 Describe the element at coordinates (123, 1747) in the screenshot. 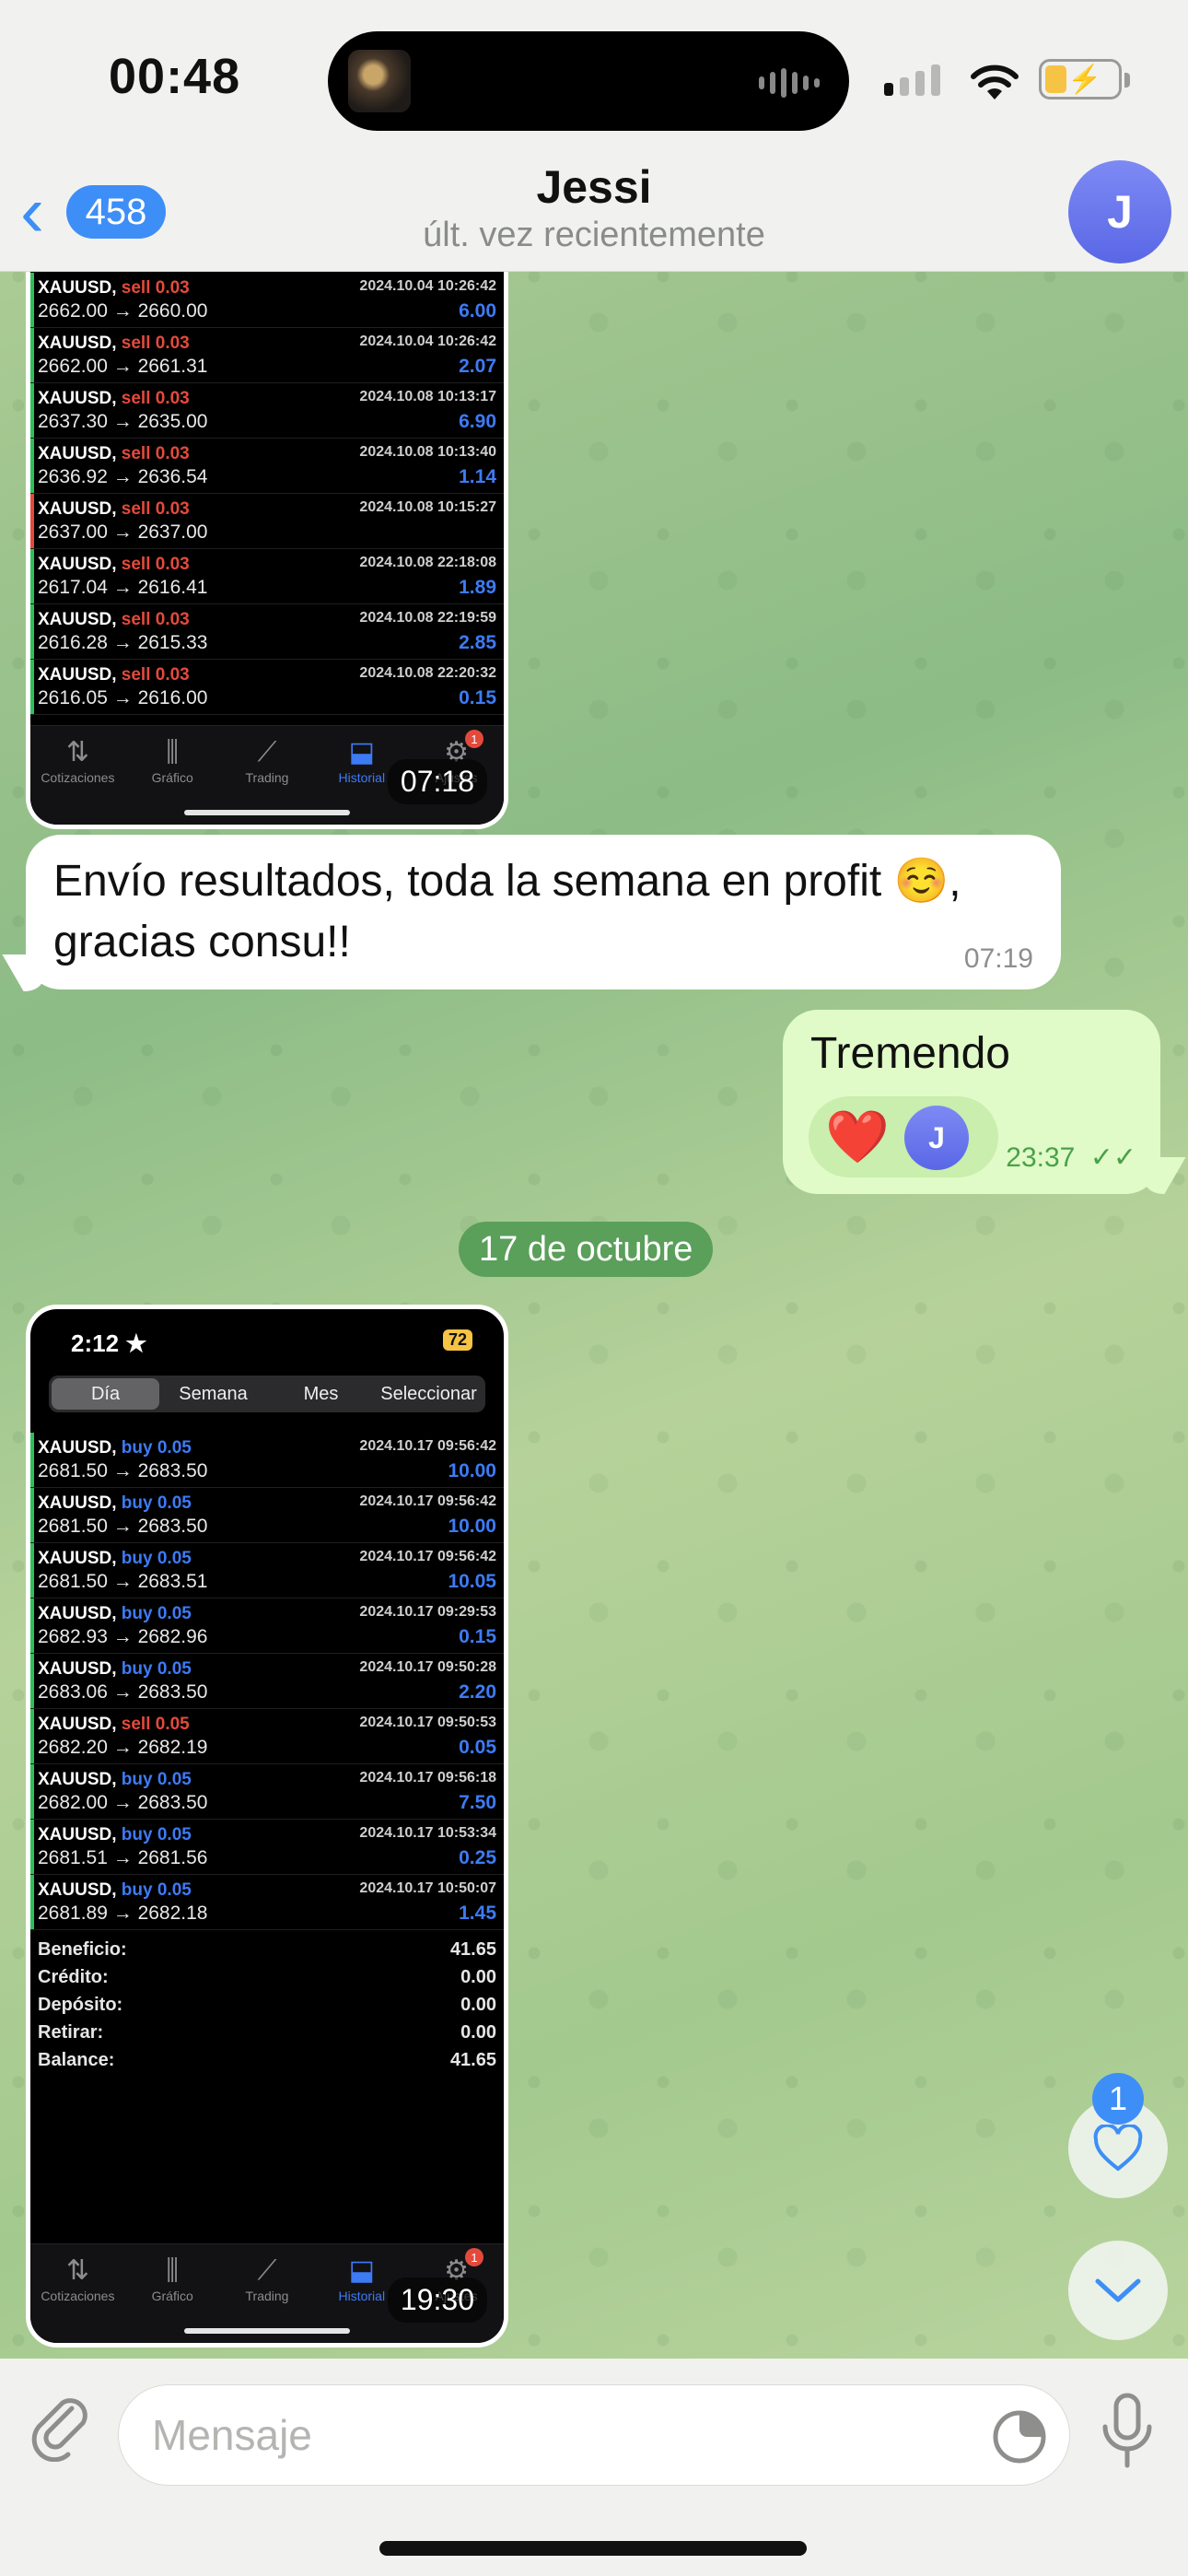

I see `trade-prices: 2682.20 → 2682.19` at that location.